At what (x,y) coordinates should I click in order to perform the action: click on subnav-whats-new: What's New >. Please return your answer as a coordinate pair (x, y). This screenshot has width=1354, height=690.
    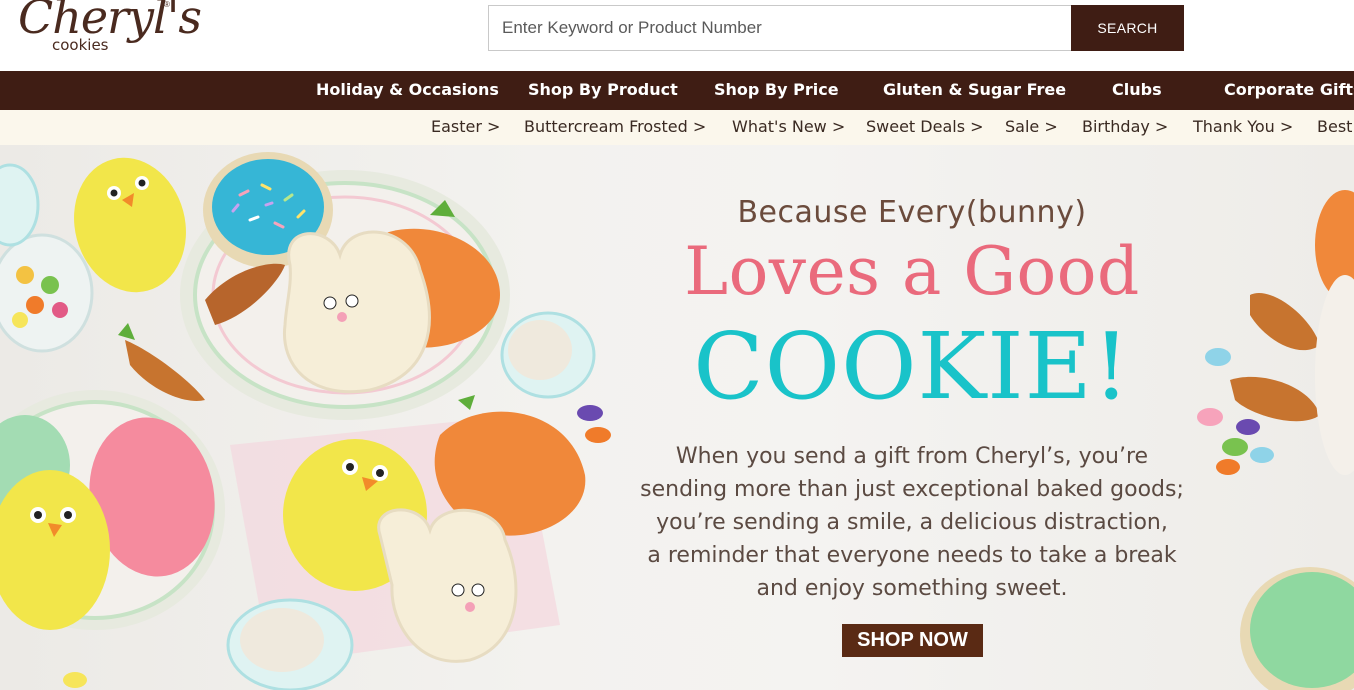
    Looking at the image, I should click on (788, 127).